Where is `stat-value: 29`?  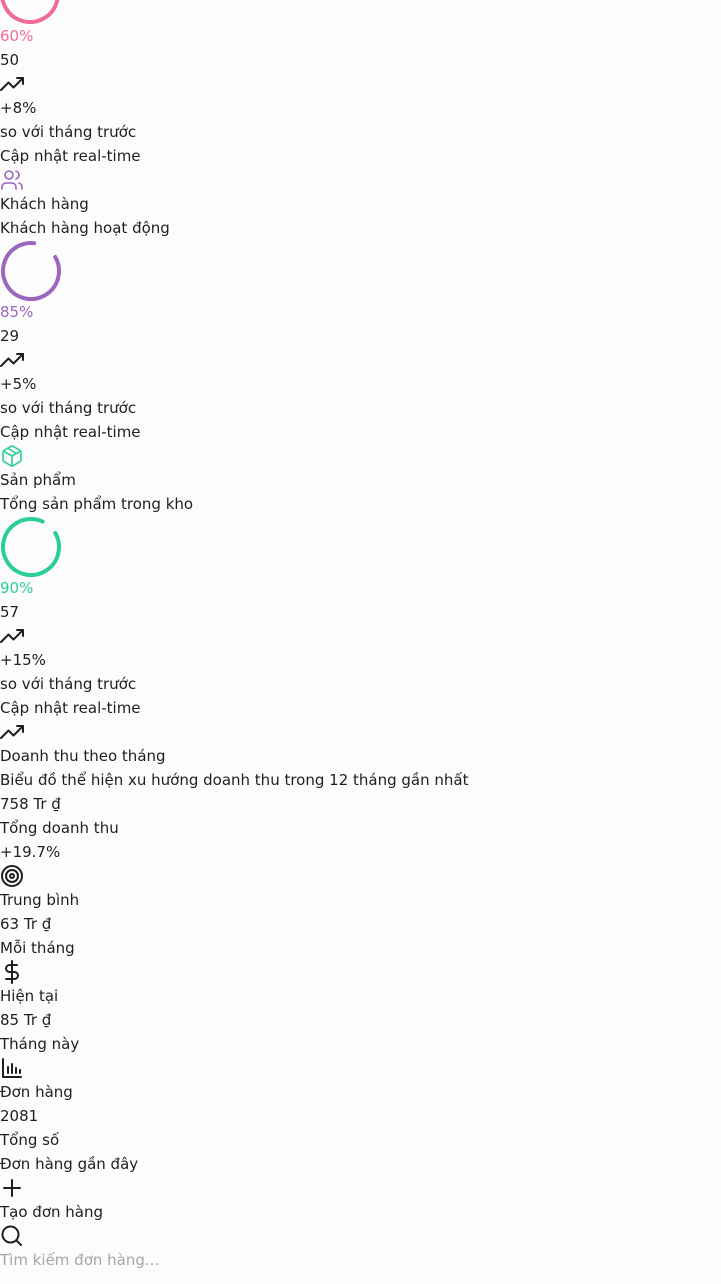
stat-value: 29 is located at coordinates (10, 336).